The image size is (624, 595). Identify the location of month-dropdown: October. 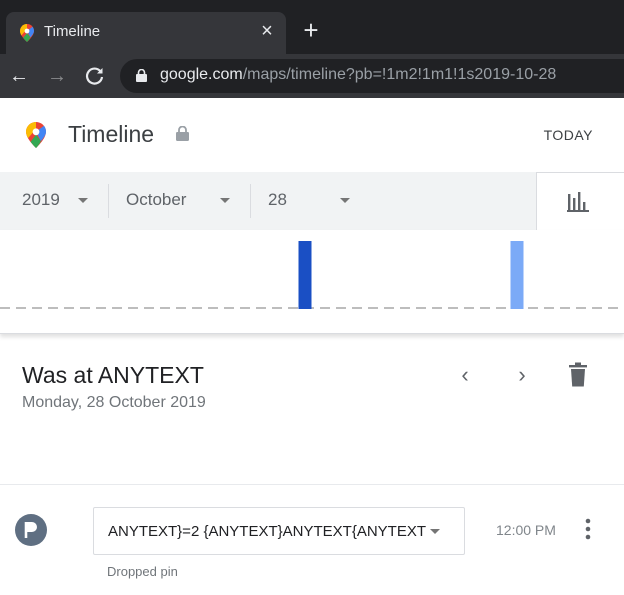
(179, 201).